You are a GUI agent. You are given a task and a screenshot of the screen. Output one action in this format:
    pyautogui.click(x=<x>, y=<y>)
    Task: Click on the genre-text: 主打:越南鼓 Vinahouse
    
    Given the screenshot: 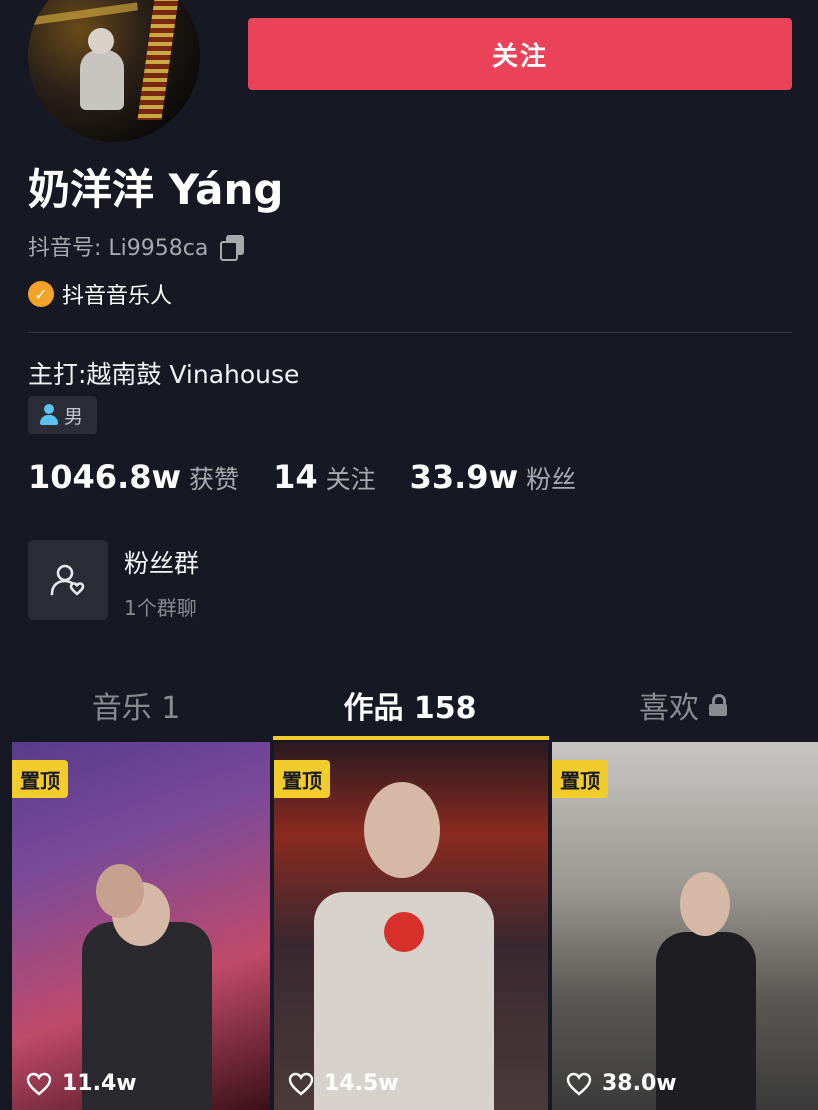 What is the action you would take?
    pyautogui.click(x=164, y=374)
    